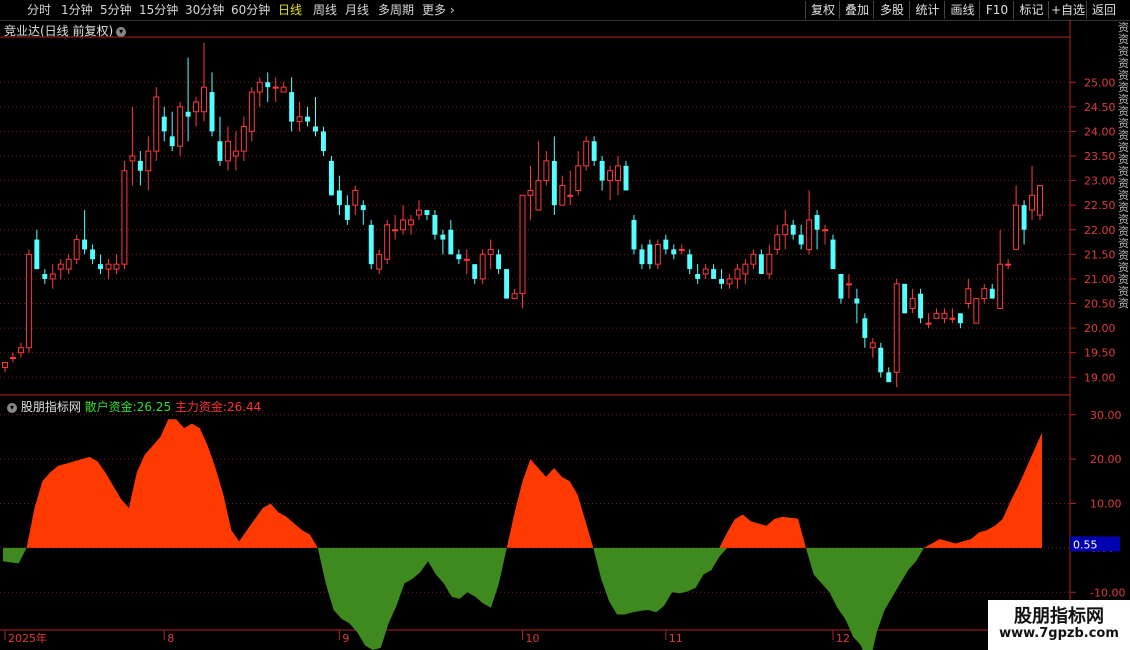 Image resolution: width=1130 pixels, height=650 pixels. I want to click on watermark-line1: 股朋指标网, so click(1059, 616).